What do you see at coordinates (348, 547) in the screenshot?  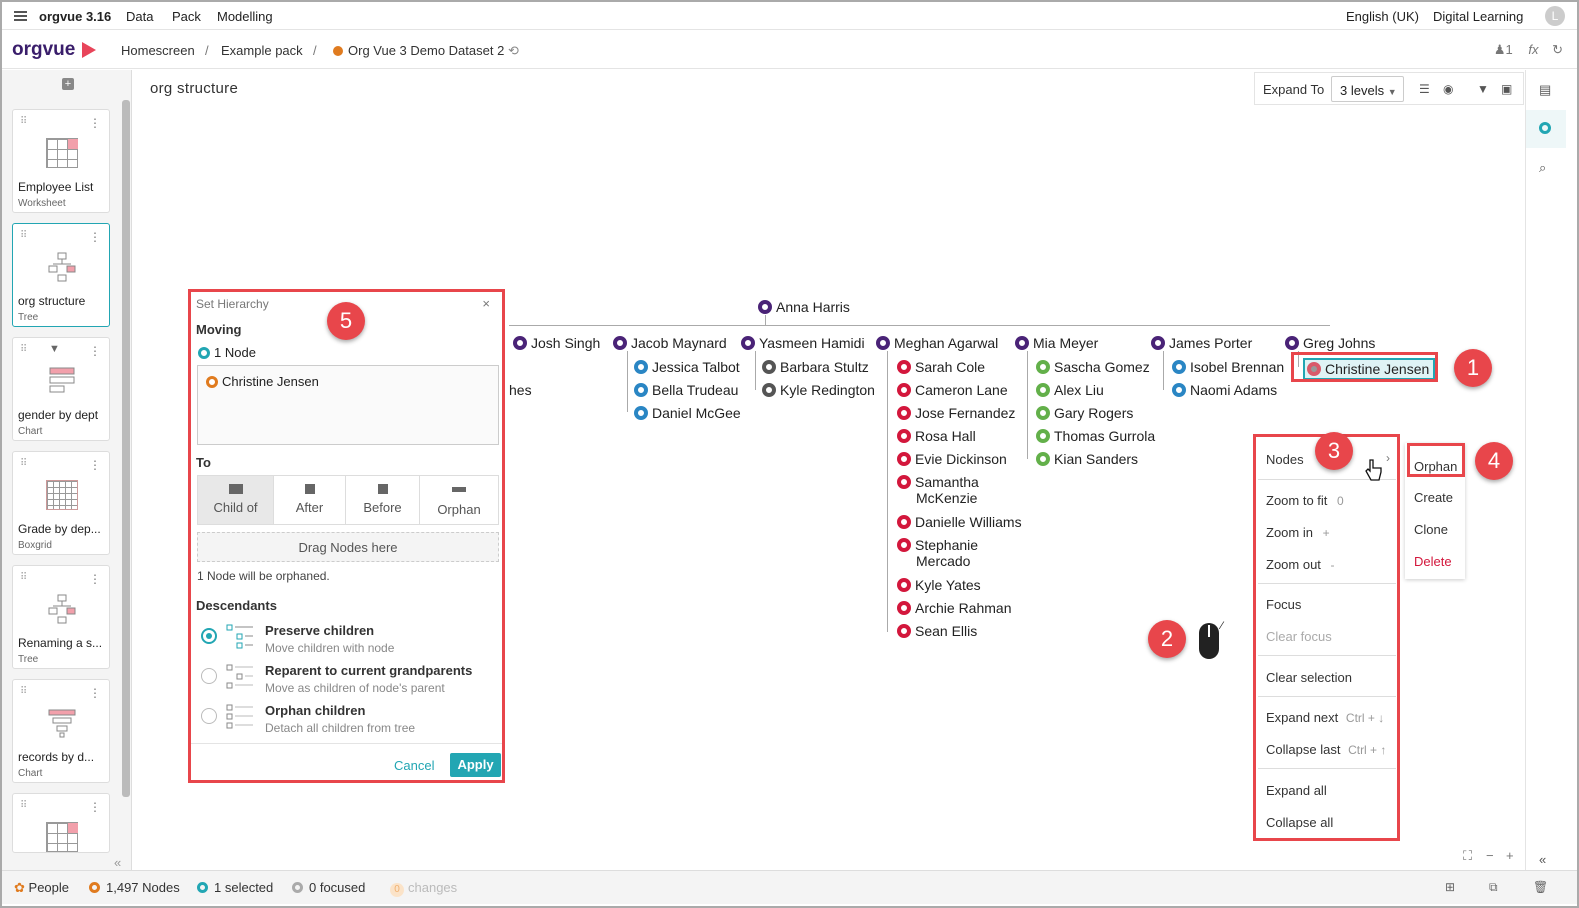 I see `drag-nodes-dropzone: Drag Nodes here` at bounding box center [348, 547].